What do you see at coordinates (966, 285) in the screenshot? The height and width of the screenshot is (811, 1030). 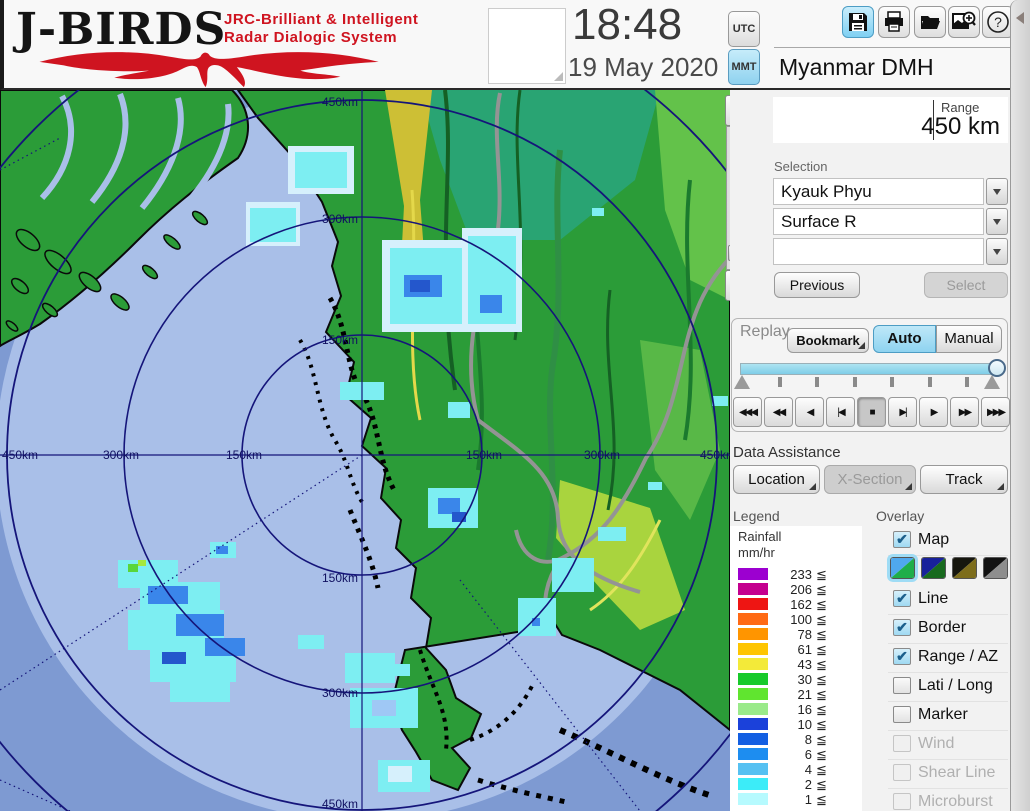 I see `select-button: Select` at bounding box center [966, 285].